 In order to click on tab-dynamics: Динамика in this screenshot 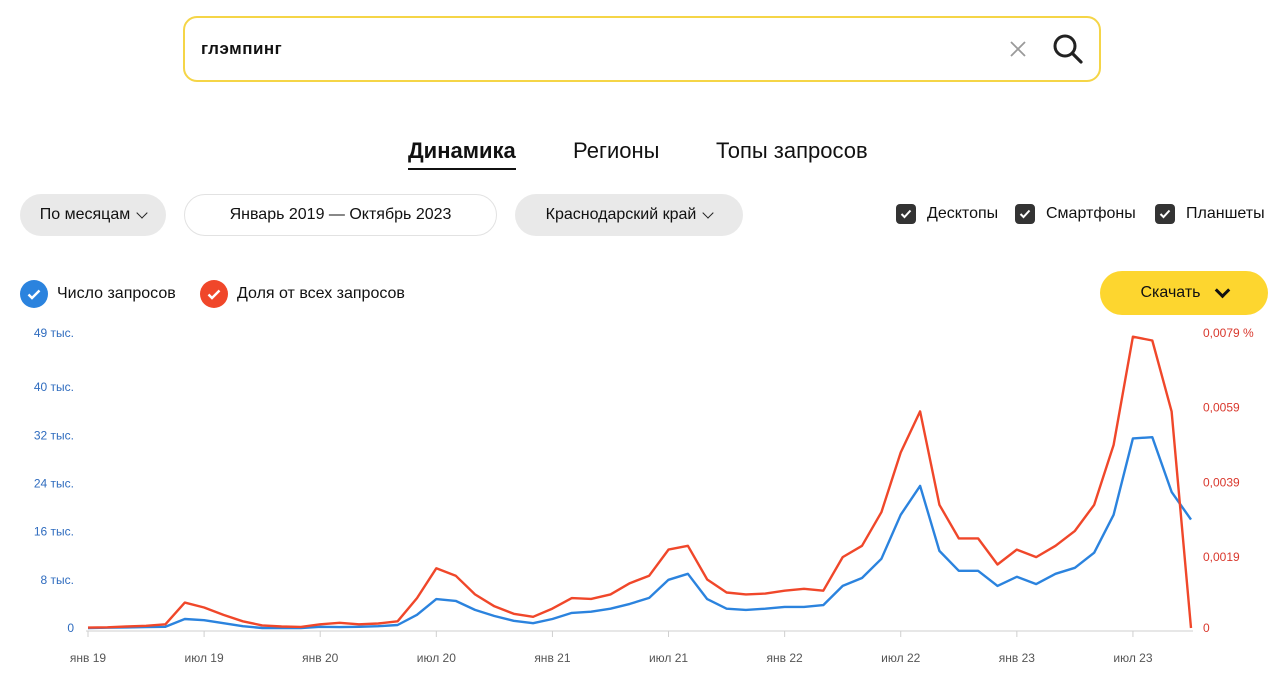, I will do `click(462, 154)`.